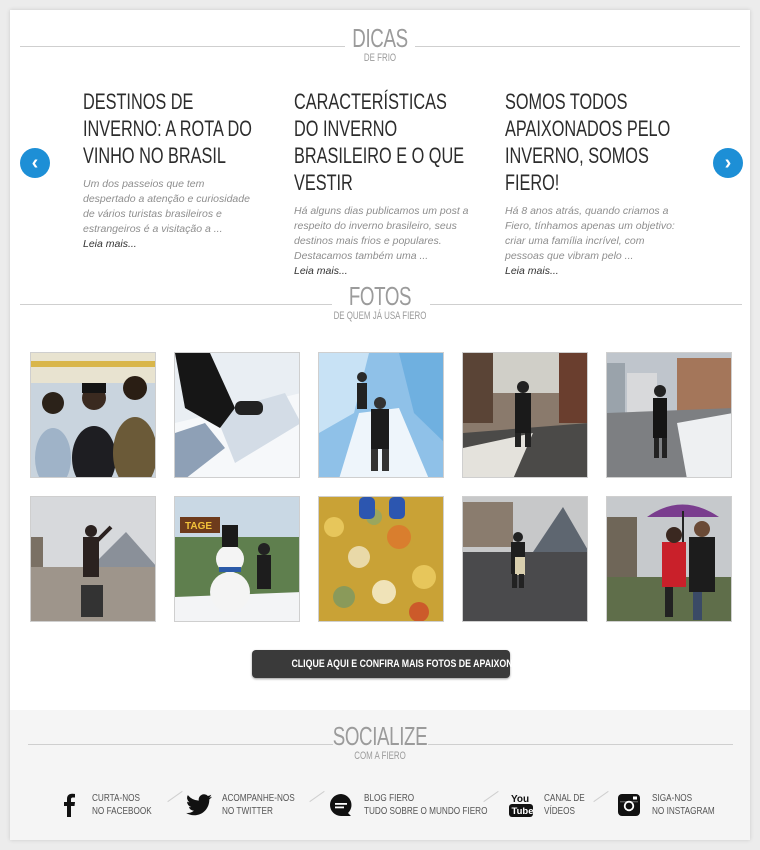  I want to click on snowman-photo: TAGE, so click(237, 559).